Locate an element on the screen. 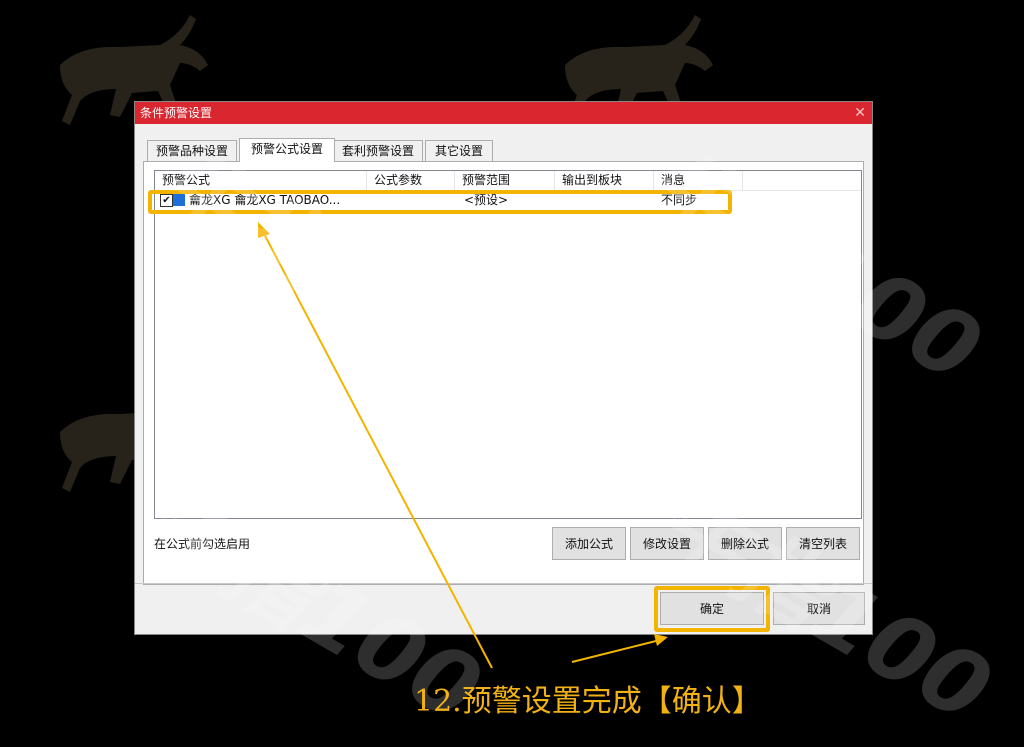 This screenshot has width=1024, height=747. arrowhead-row-icon is located at coordinates (264, 230).